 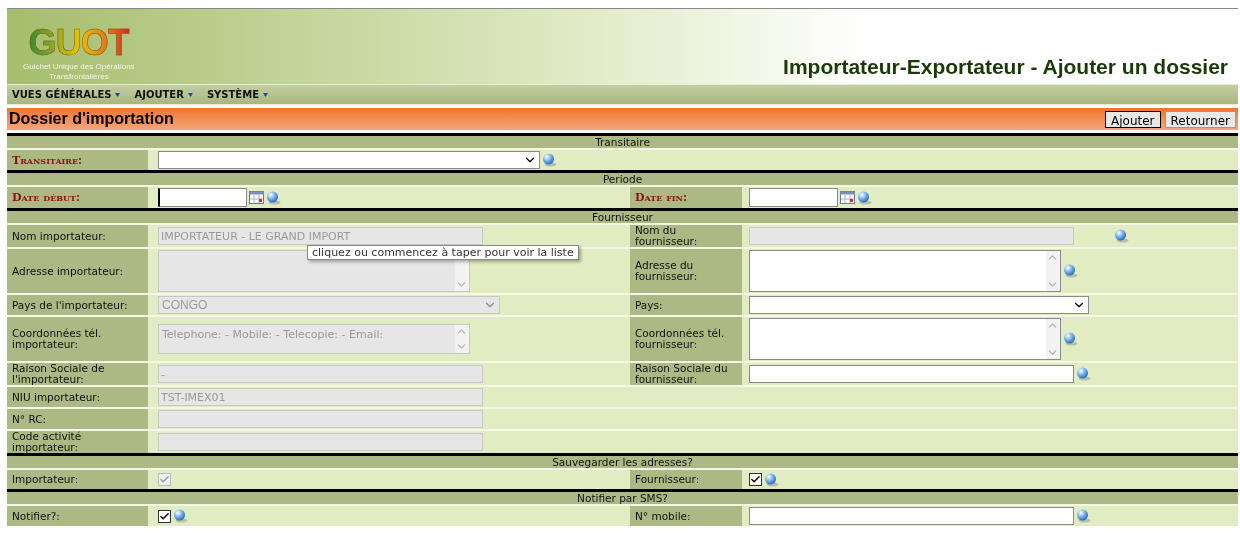 I want to click on tooltip: cliquez ou commencez à taper pour voir la liste, so click(x=443, y=252).